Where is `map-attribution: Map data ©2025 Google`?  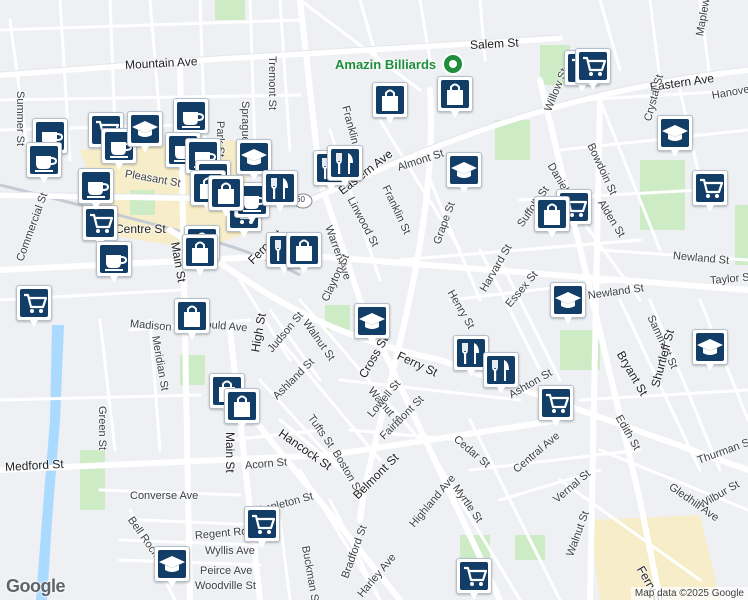
map-attribution: Map data ©2025 Google is located at coordinates (689, 593).